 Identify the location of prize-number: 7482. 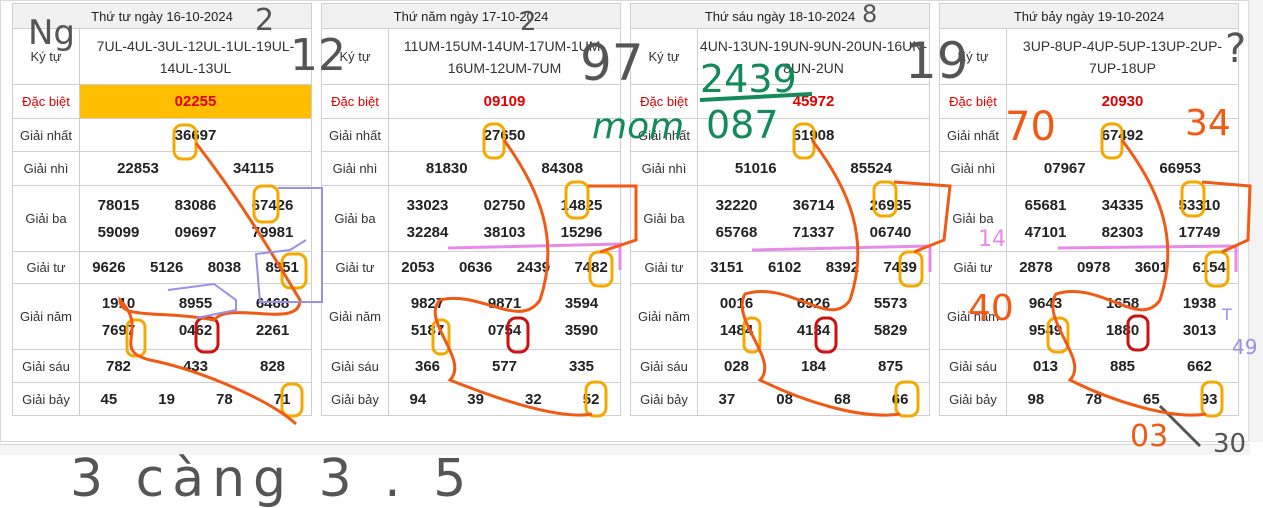
(591, 267).